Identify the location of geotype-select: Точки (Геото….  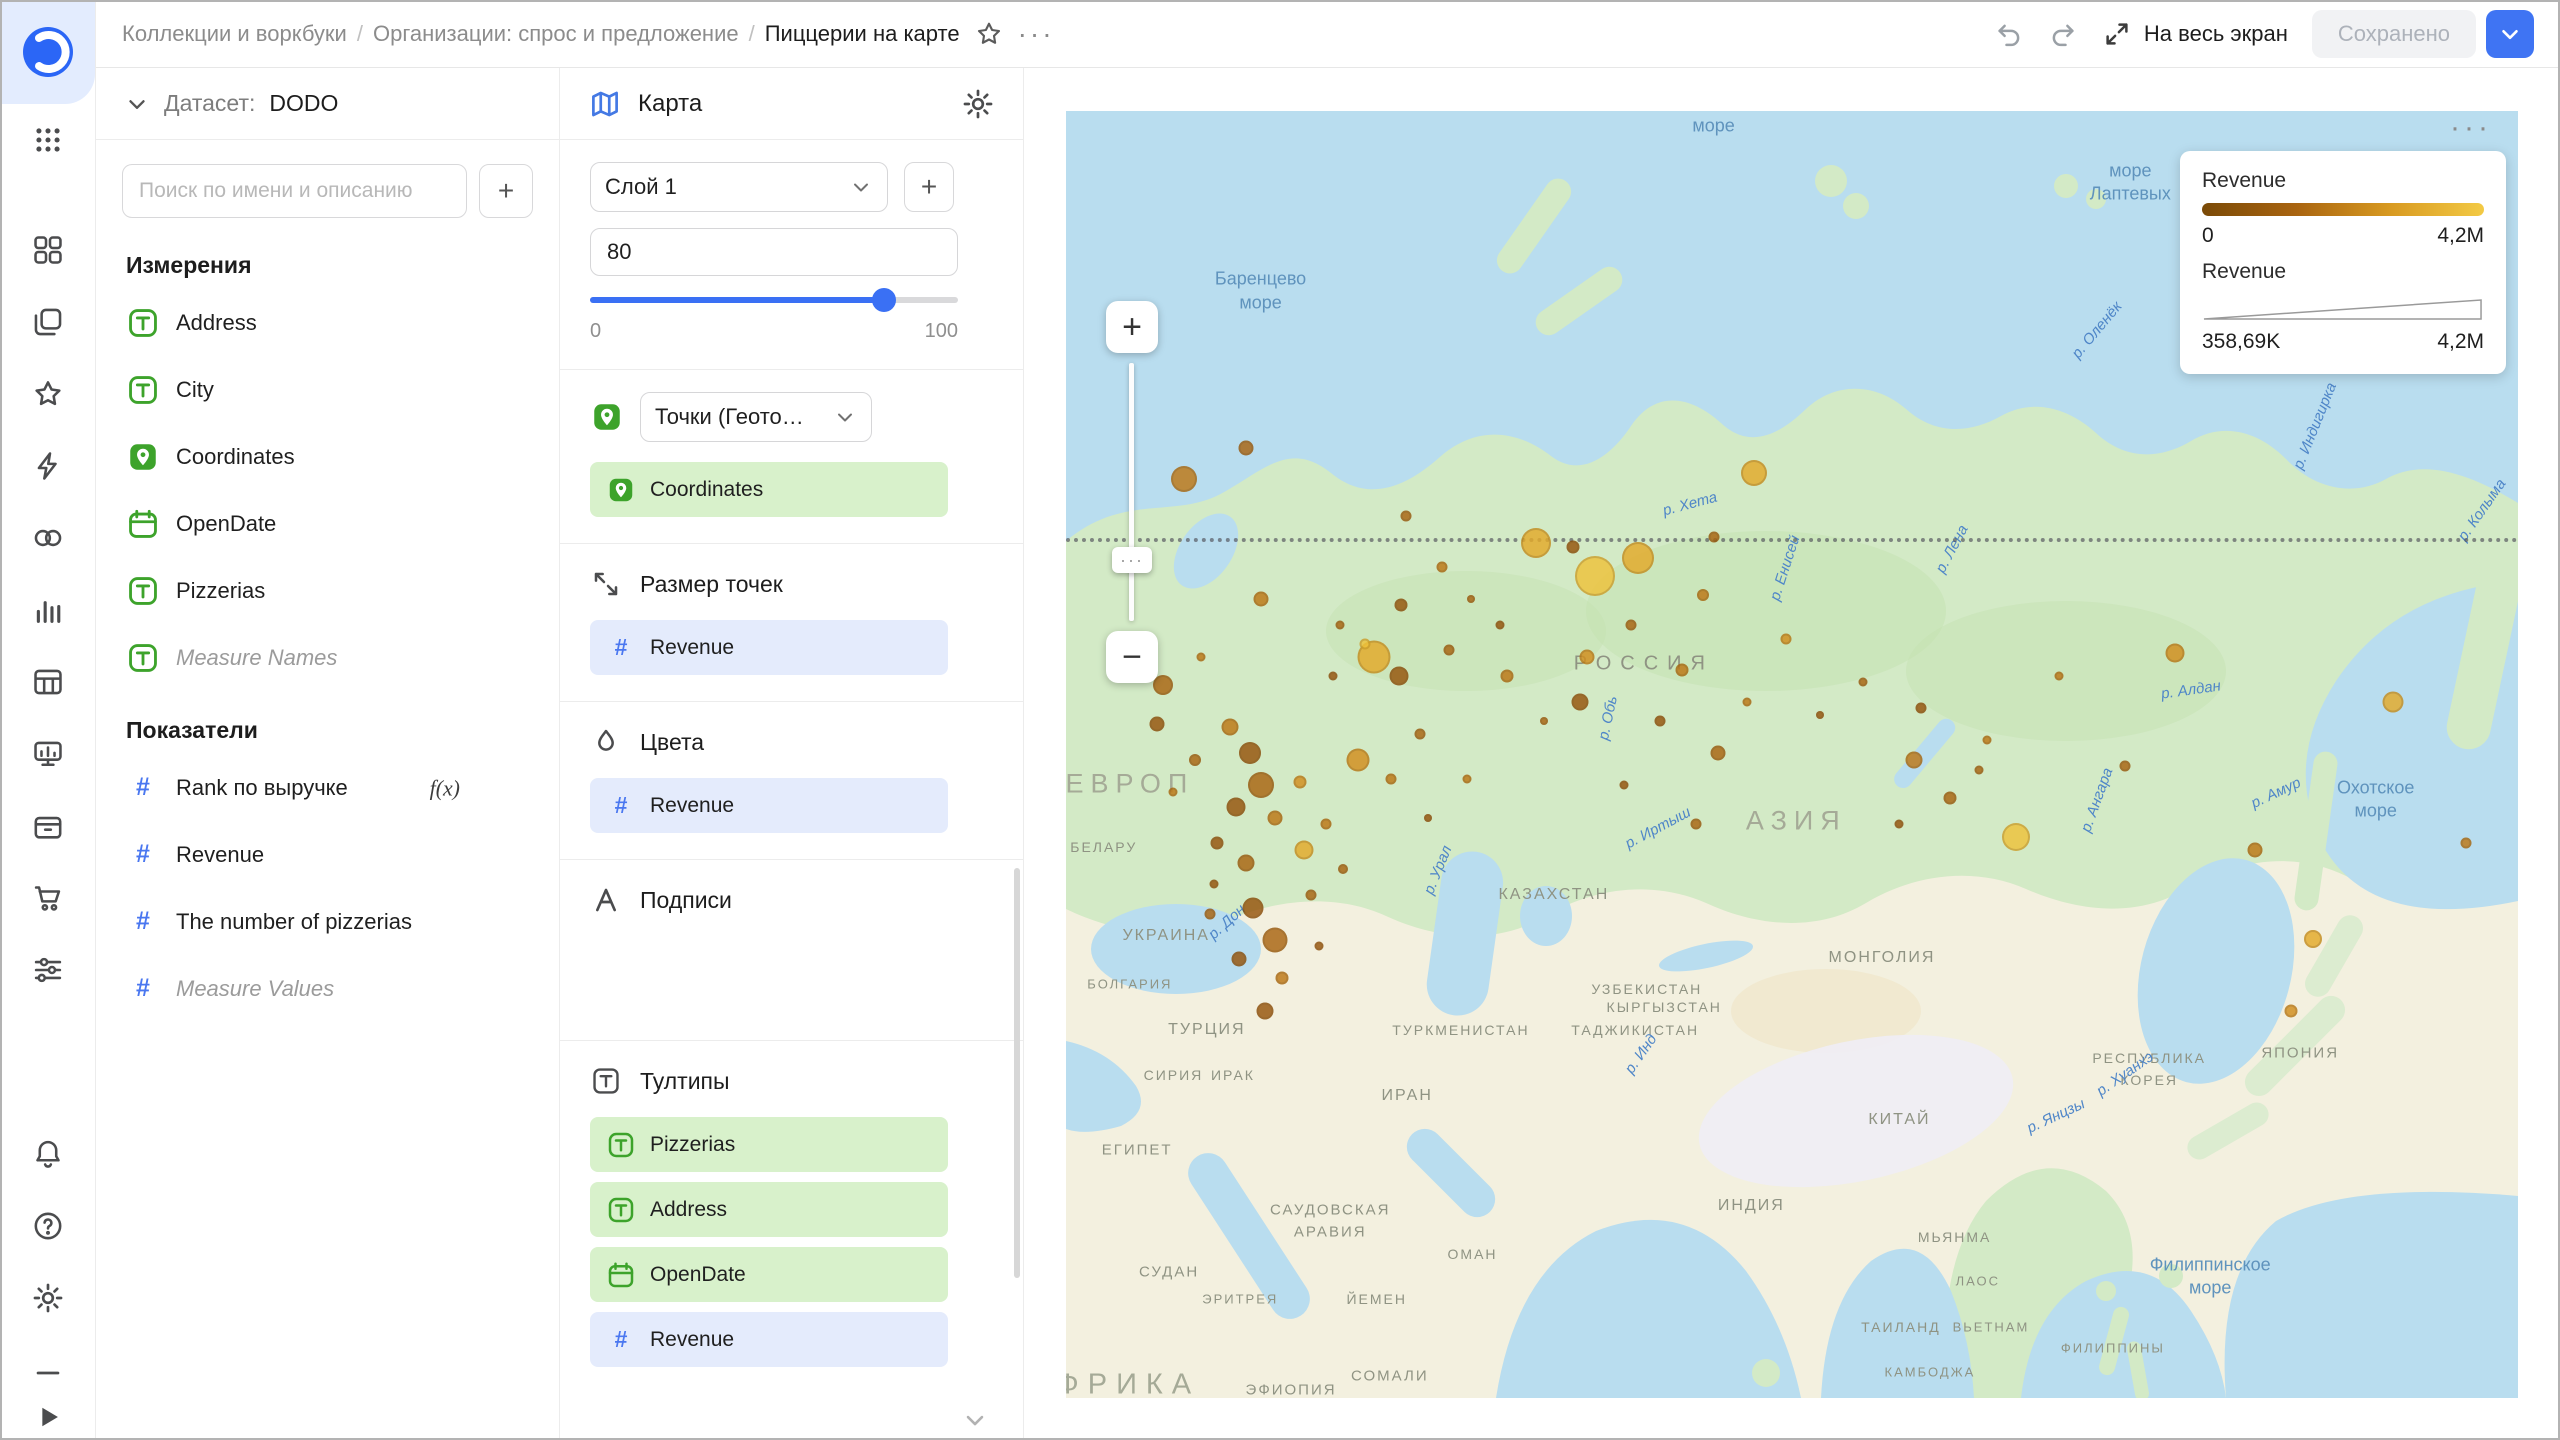
(756, 417).